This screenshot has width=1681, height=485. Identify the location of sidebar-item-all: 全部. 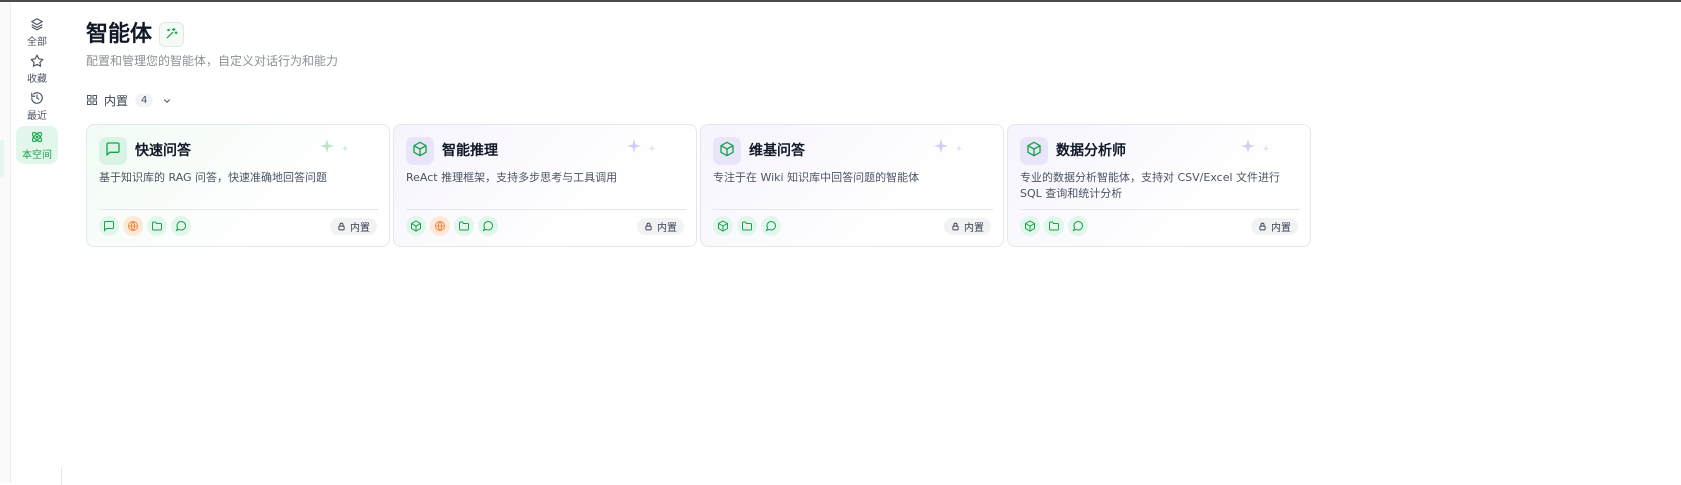
(37, 32).